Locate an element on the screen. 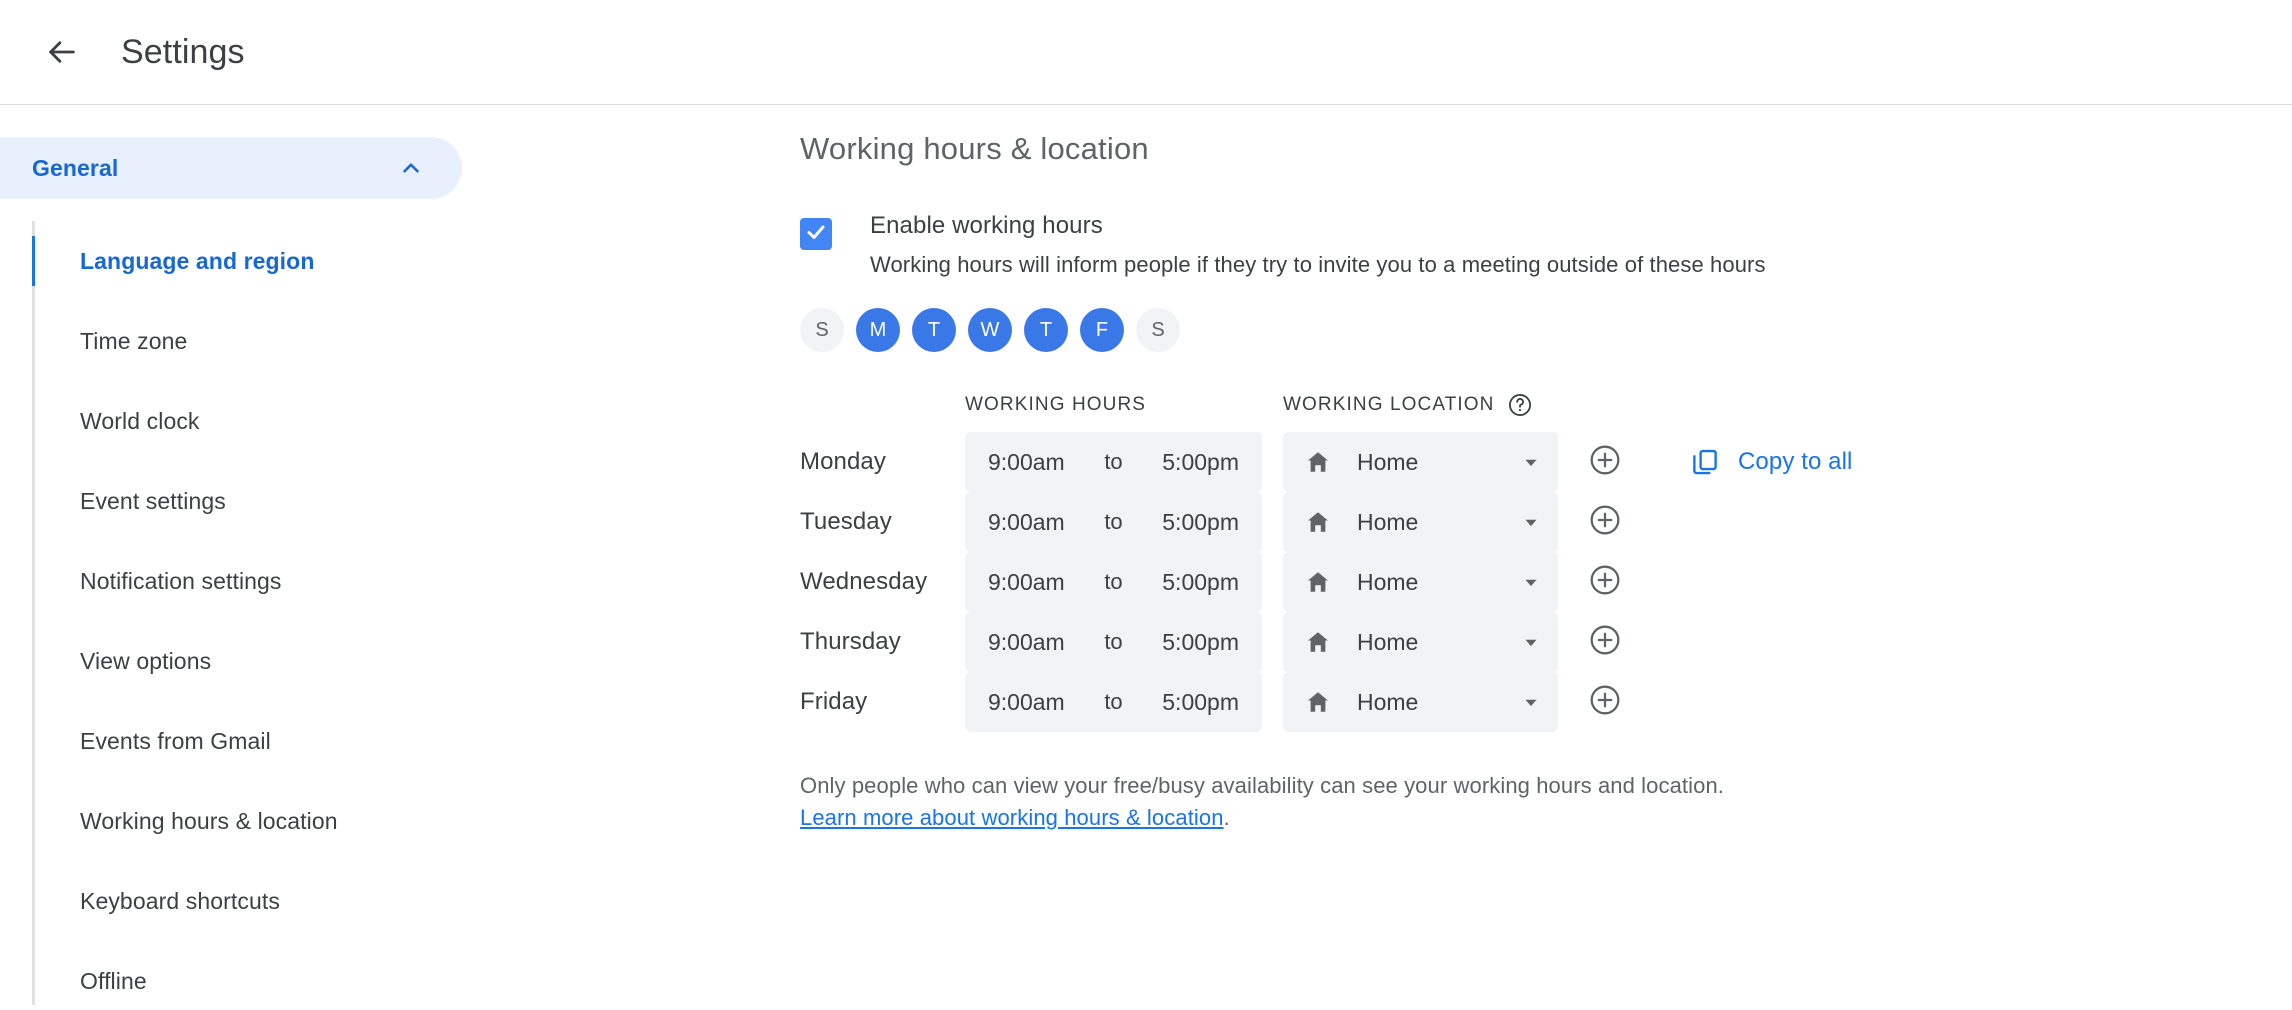  sidebar-item-label: Working hours & location is located at coordinates (209, 820).